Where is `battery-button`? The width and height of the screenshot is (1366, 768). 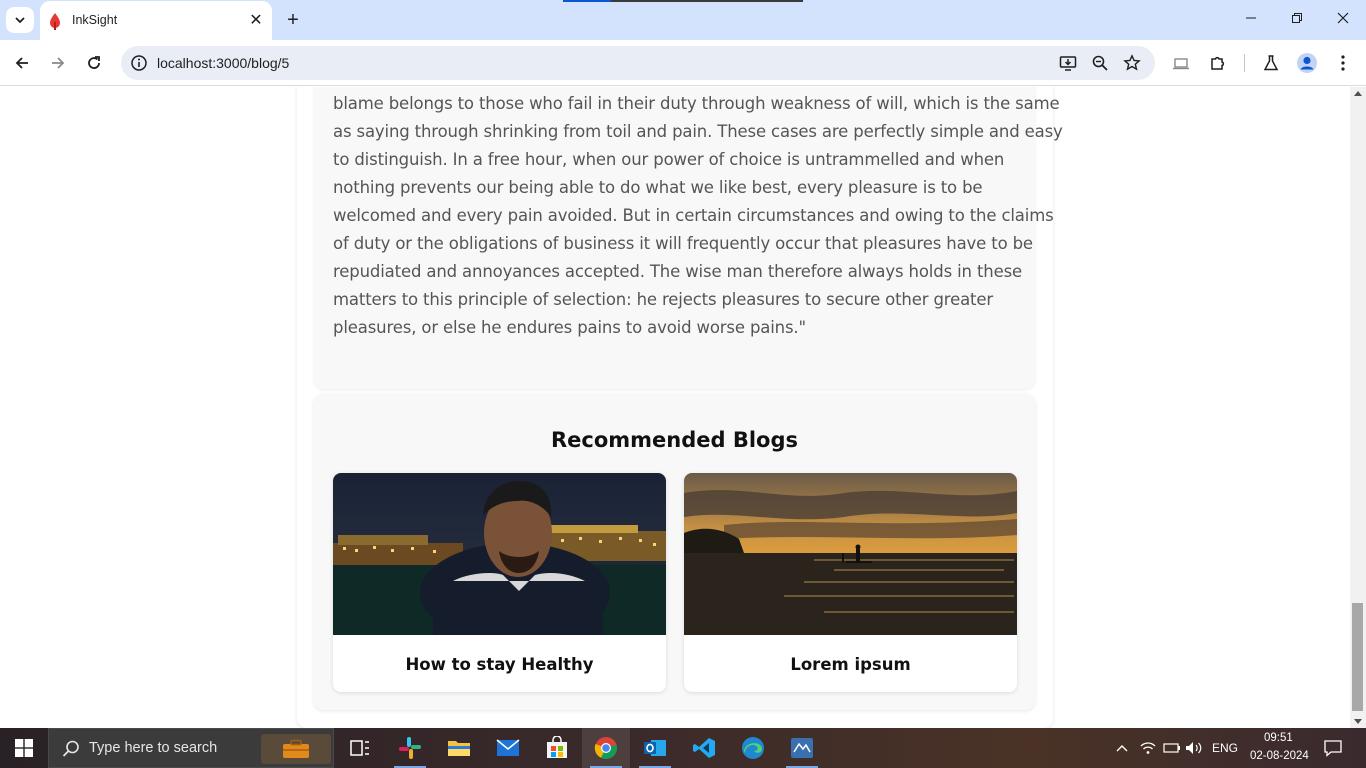
battery-button is located at coordinates (1172, 748).